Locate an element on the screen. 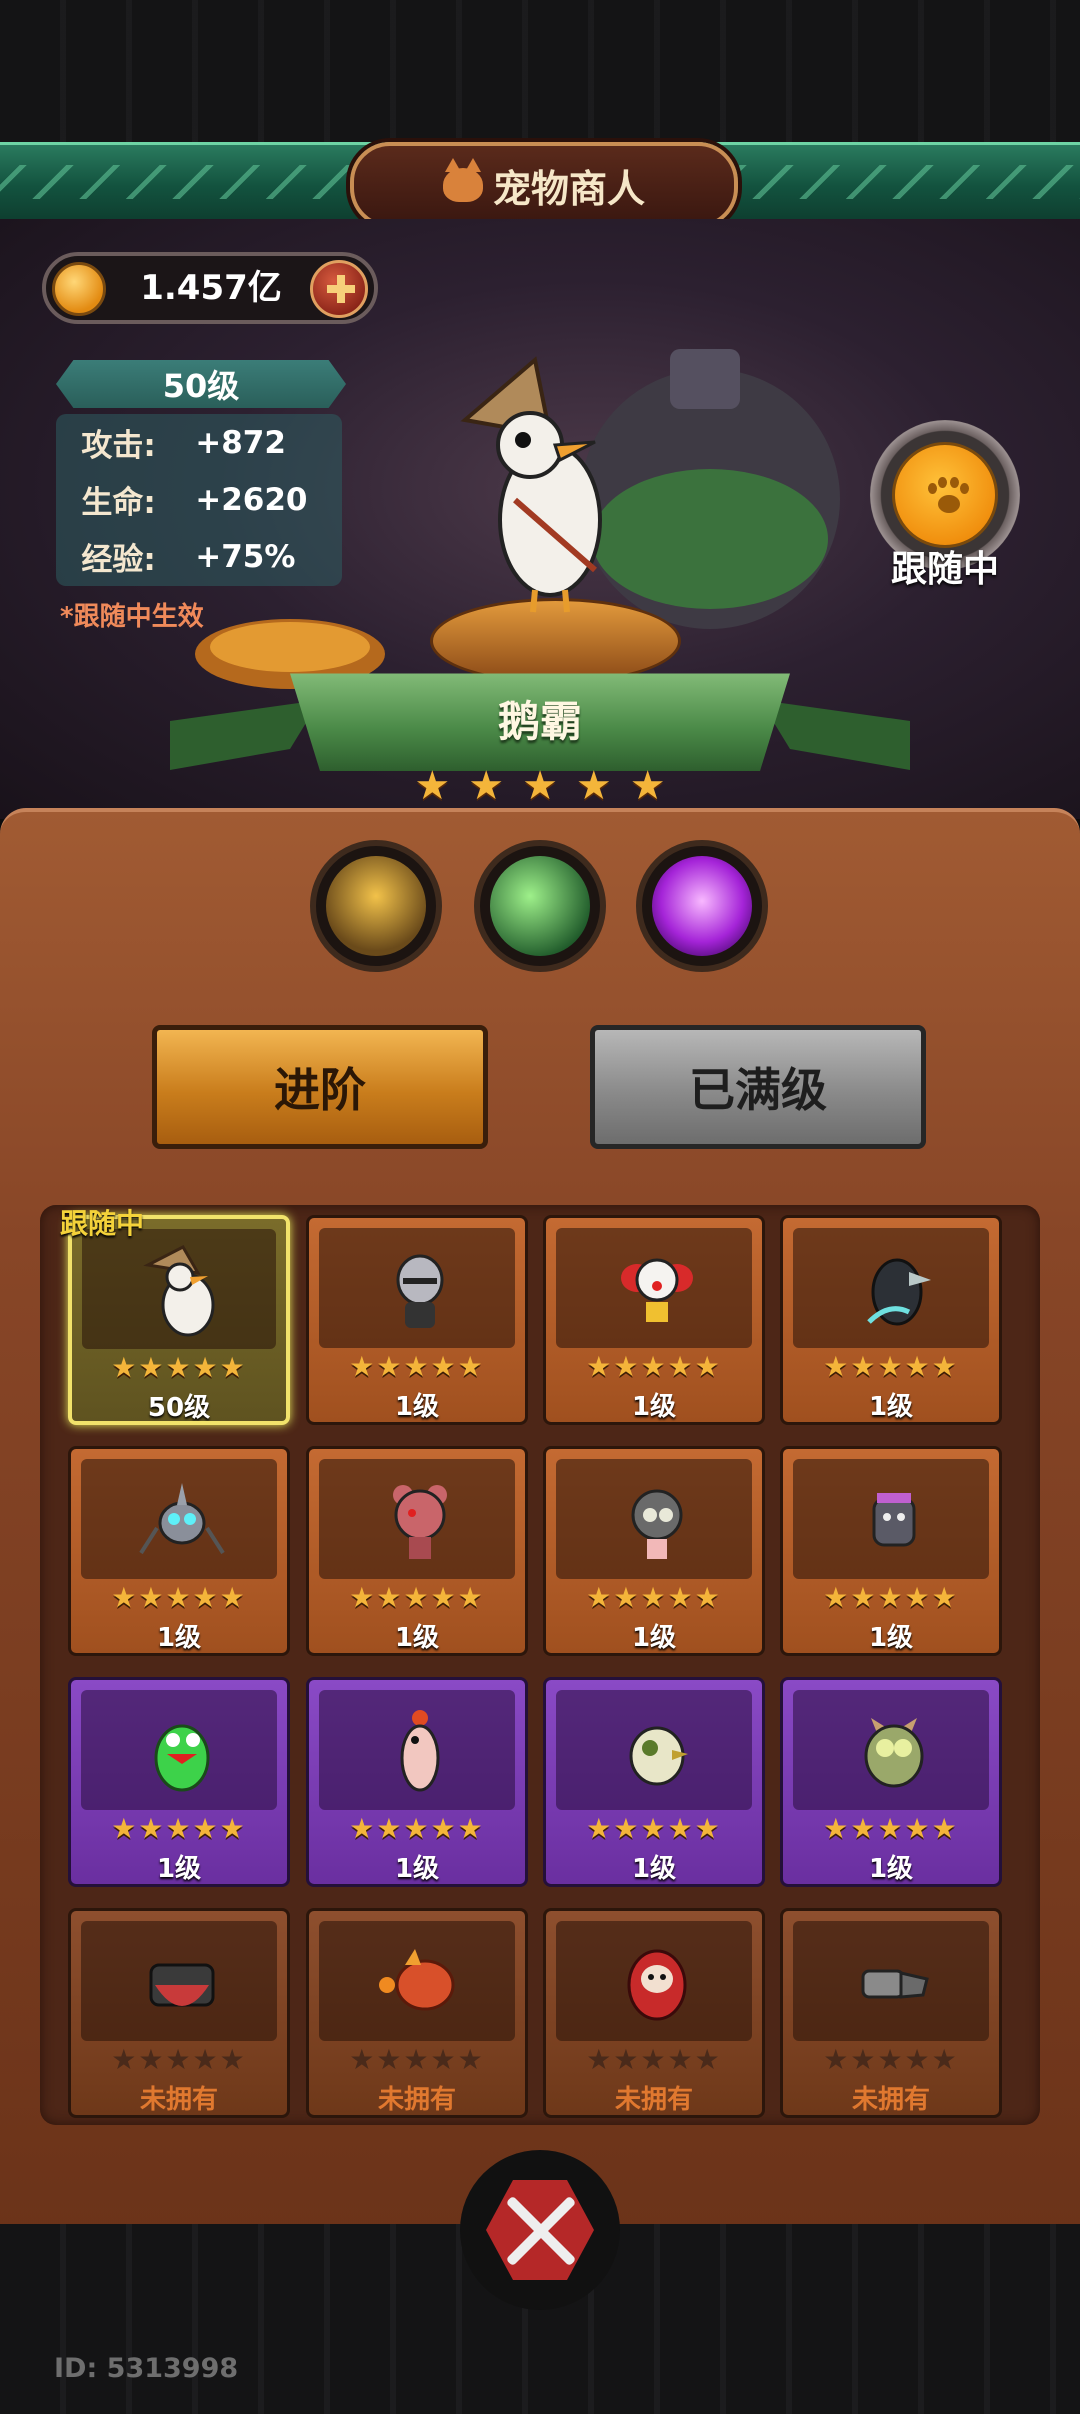  pet-level-plate: 50级 is located at coordinates (201, 384).